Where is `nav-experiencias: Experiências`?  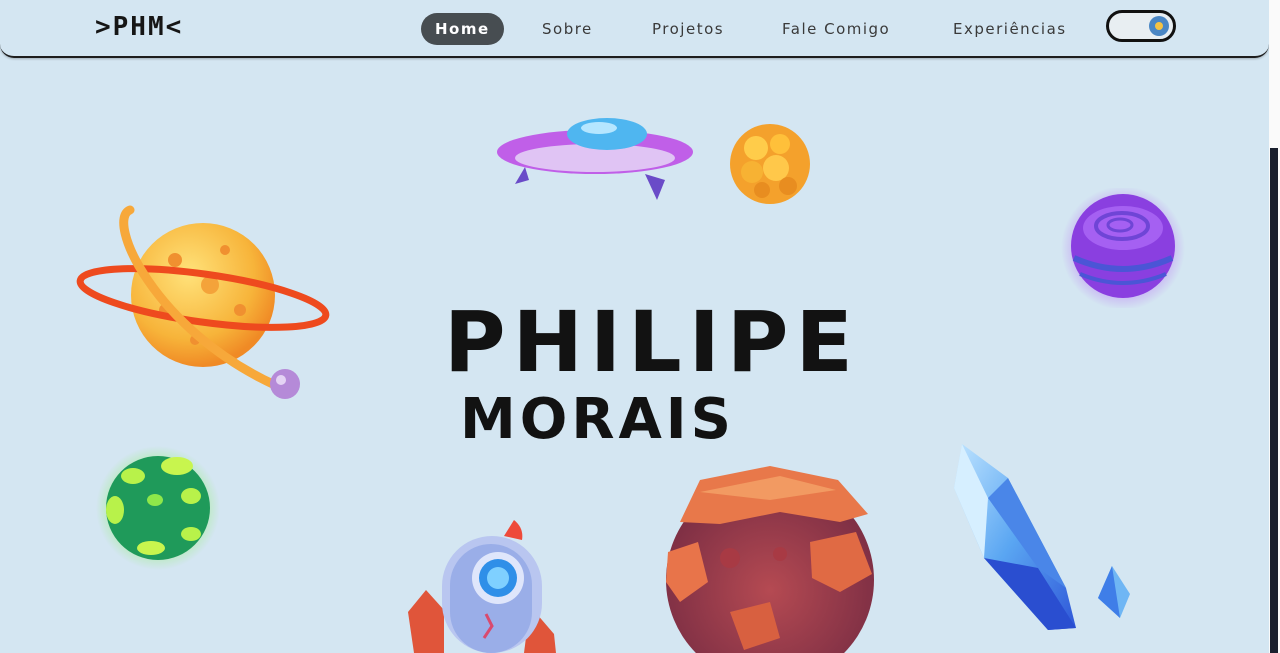 nav-experiencias: Experiências is located at coordinates (1010, 29).